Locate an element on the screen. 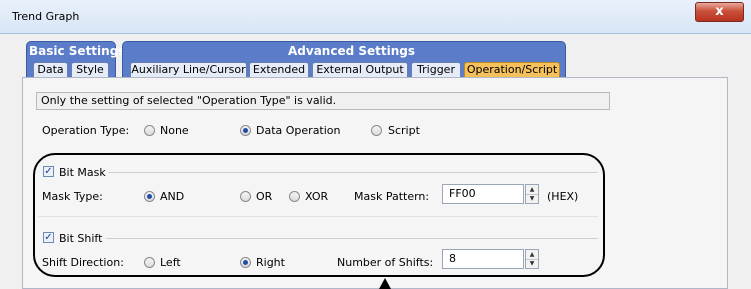 This screenshot has height=289, width=751. radio-data-operation is located at coordinates (245, 130).